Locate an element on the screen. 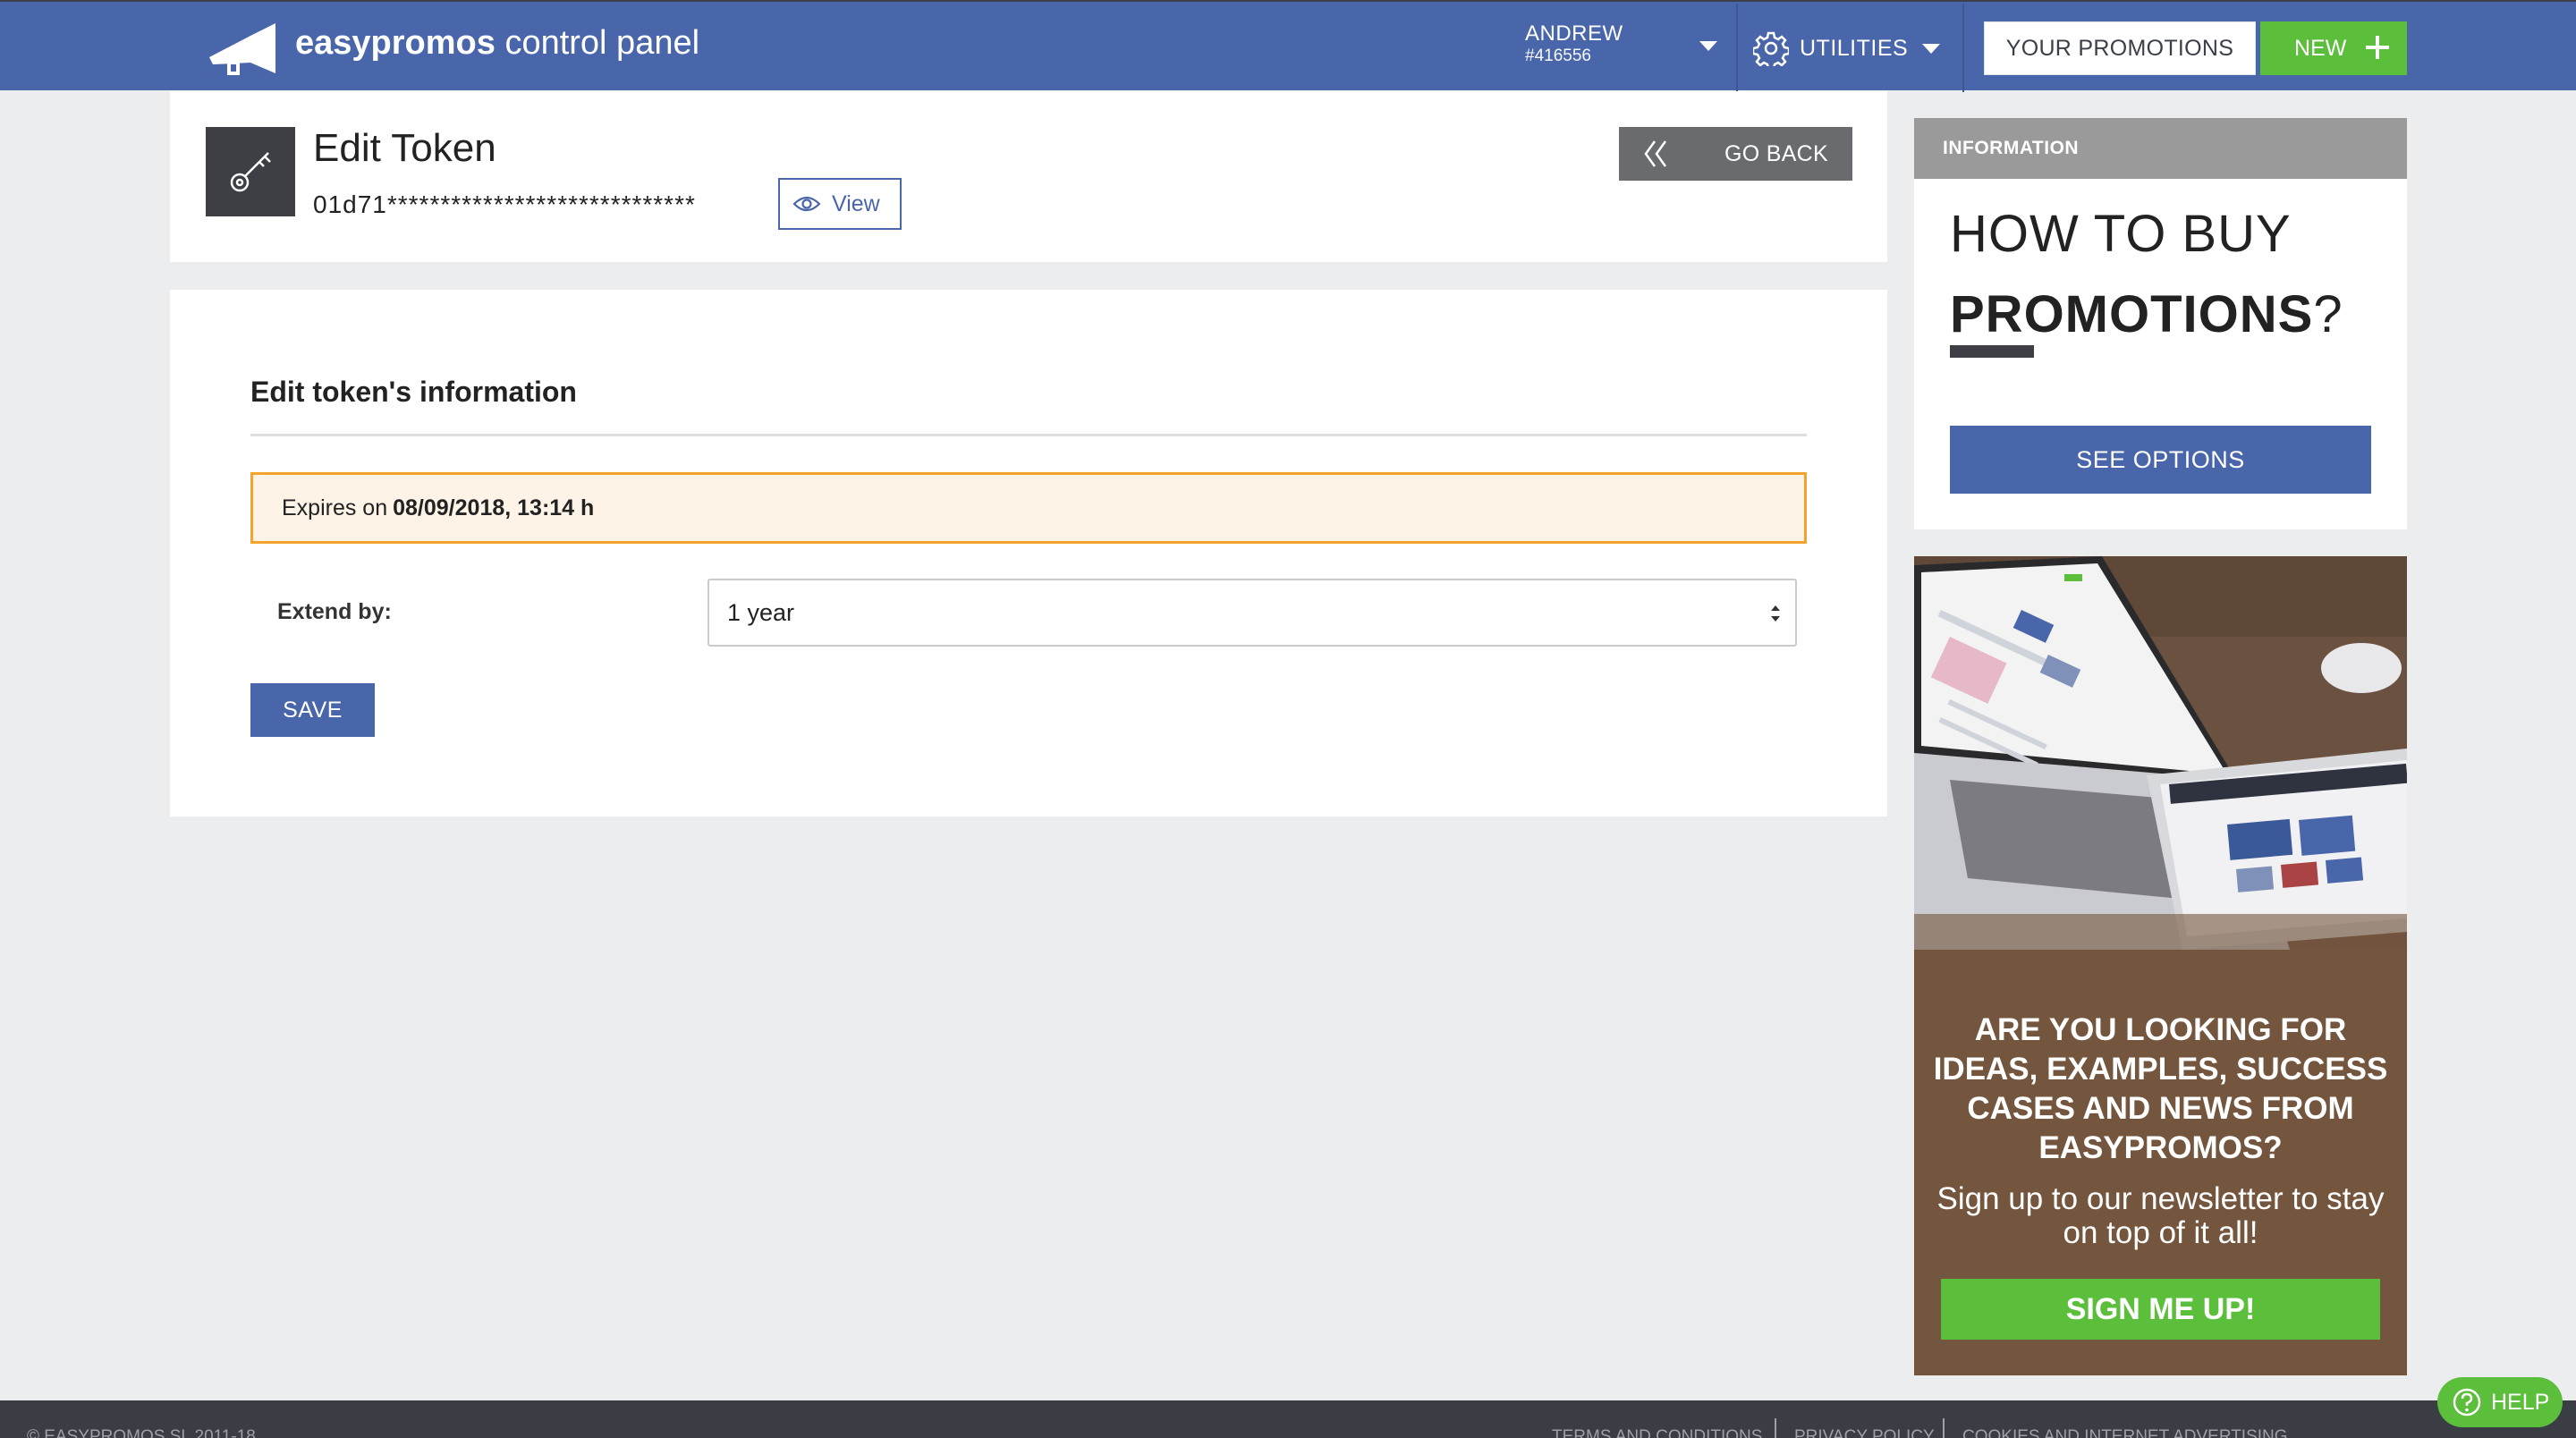 The height and width of the screenshot is (1438, 2576). section-title: Edit token's information is located at coordinates (413, 392).